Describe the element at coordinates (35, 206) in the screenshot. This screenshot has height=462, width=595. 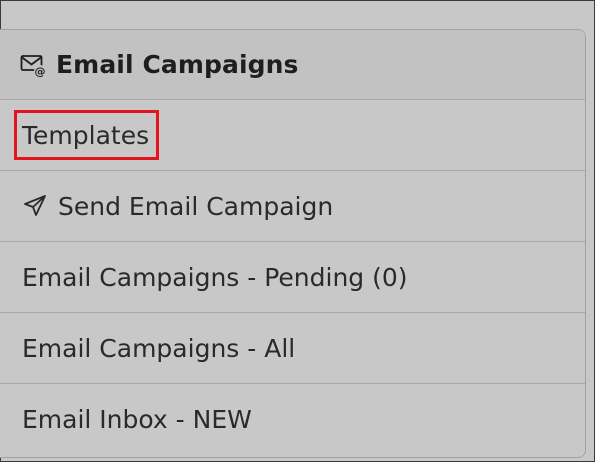
I see `send-icon` at that location.